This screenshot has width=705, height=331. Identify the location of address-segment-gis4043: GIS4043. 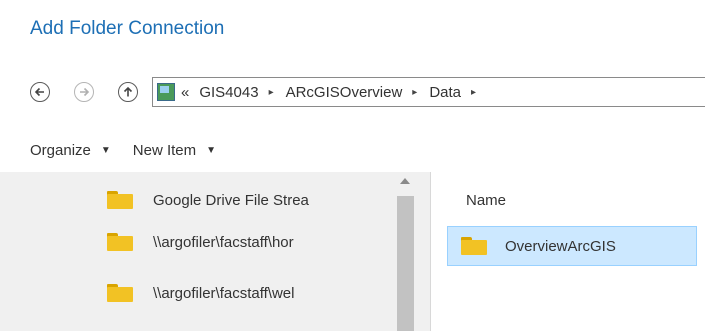
(228, 92).